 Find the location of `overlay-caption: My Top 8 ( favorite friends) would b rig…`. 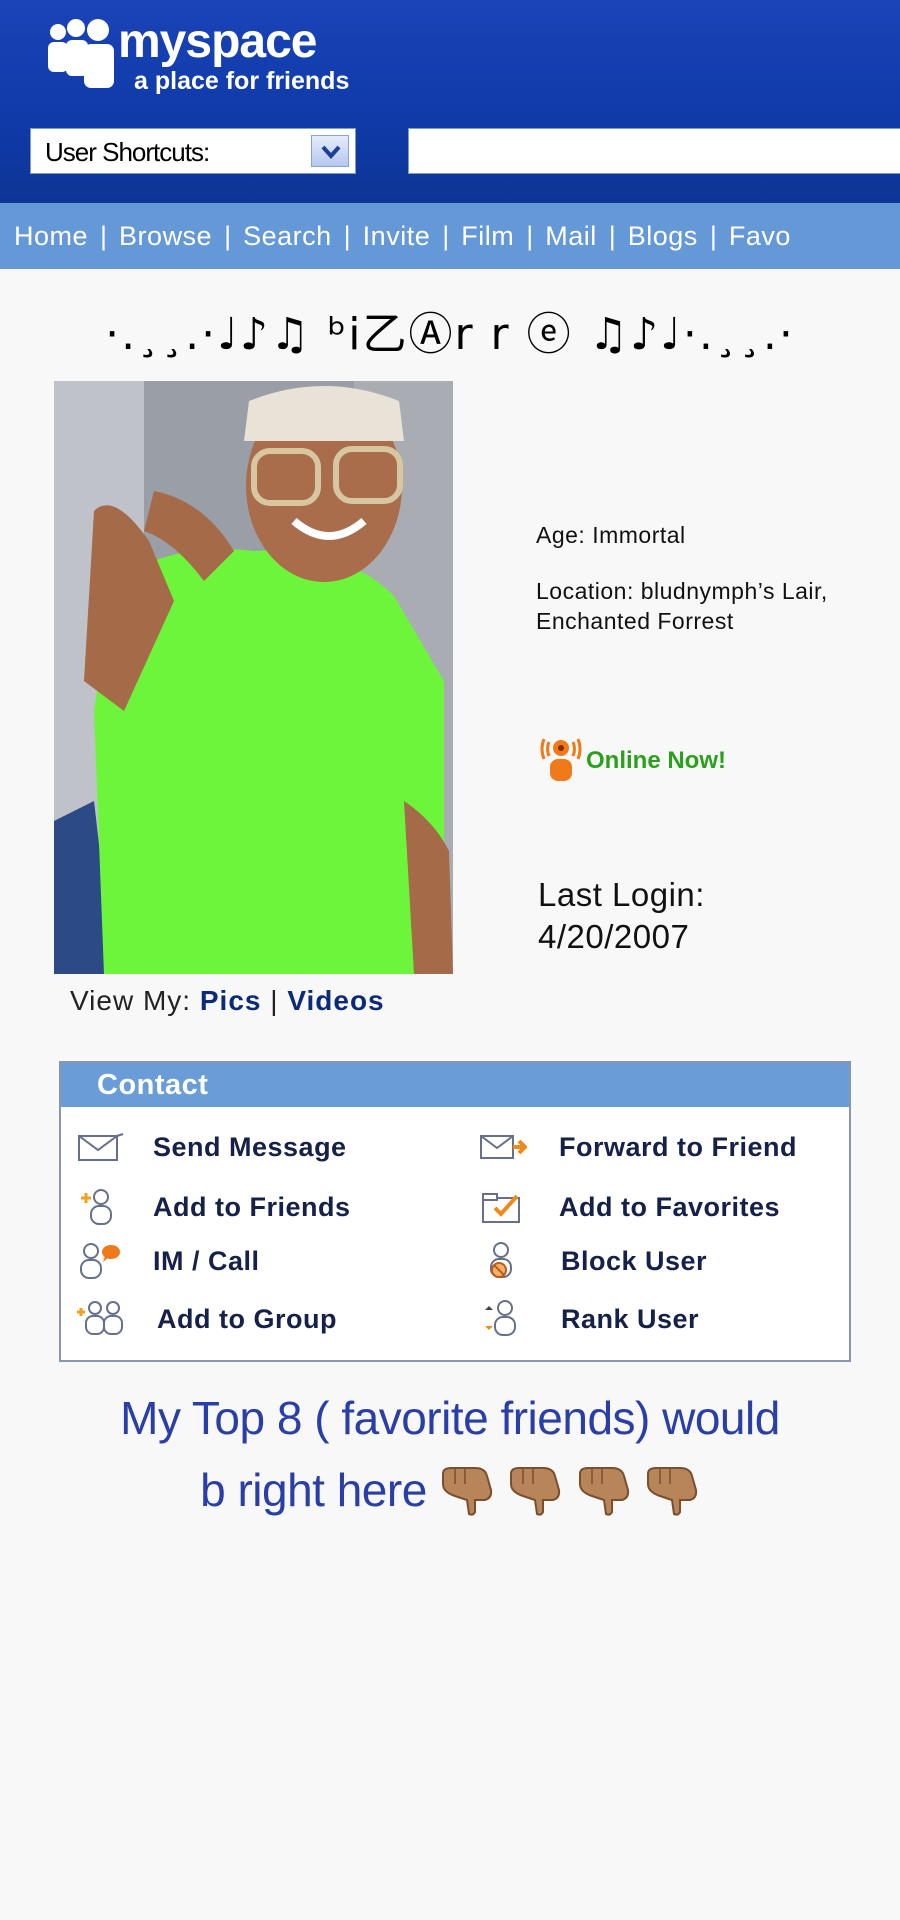

overlay-caption: My Top 8 ( favorite friends) would b rig… is located at coordinates (450, 1454).